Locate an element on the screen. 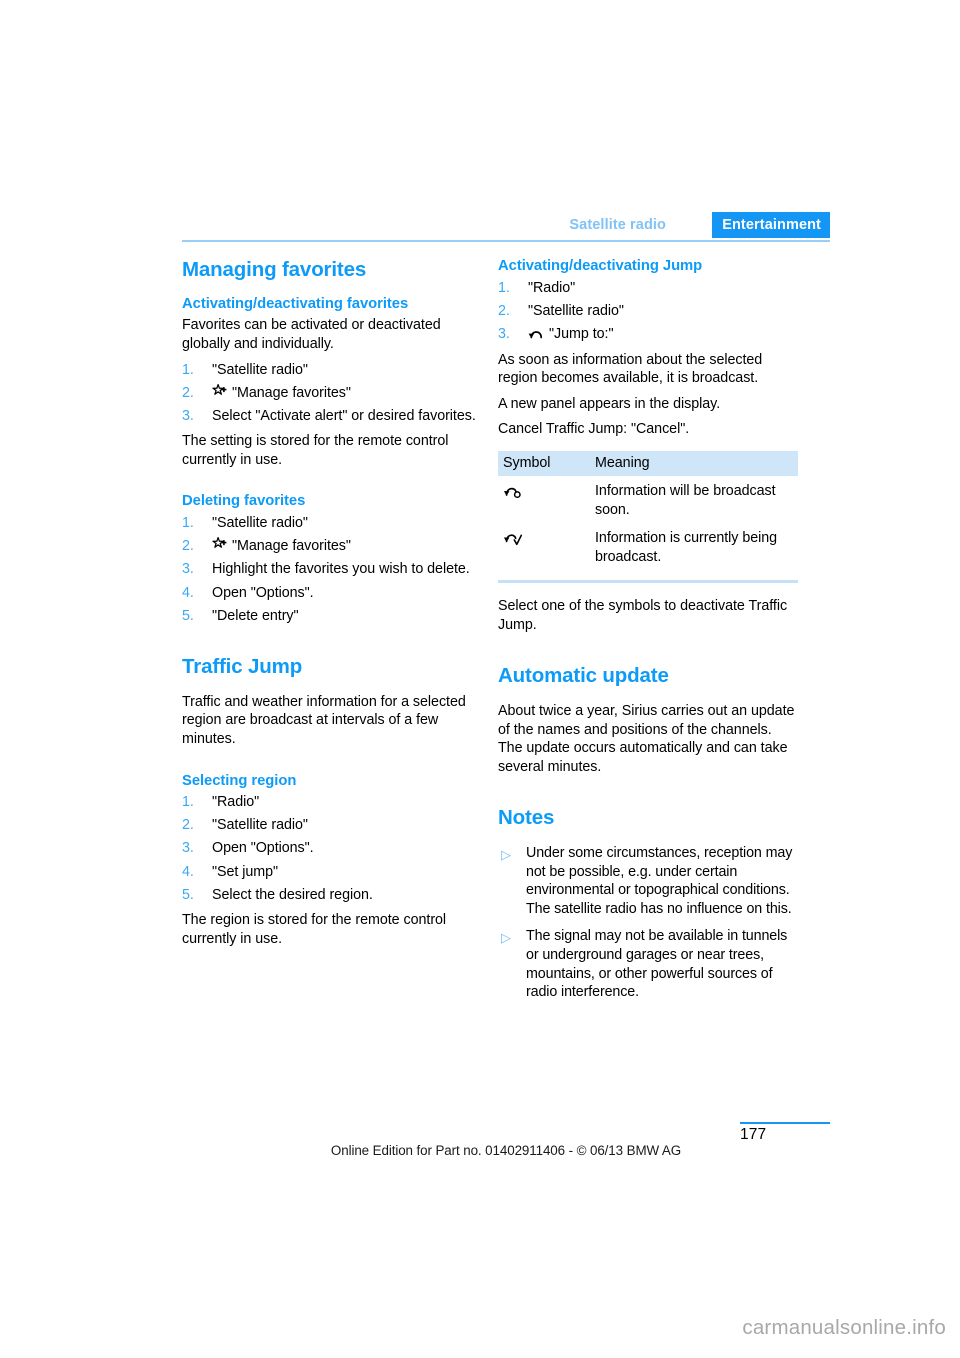 This screenshot has height=1358, width=960. watermark-label: carmanualsonline.info is located at coordinates (844, 1327).